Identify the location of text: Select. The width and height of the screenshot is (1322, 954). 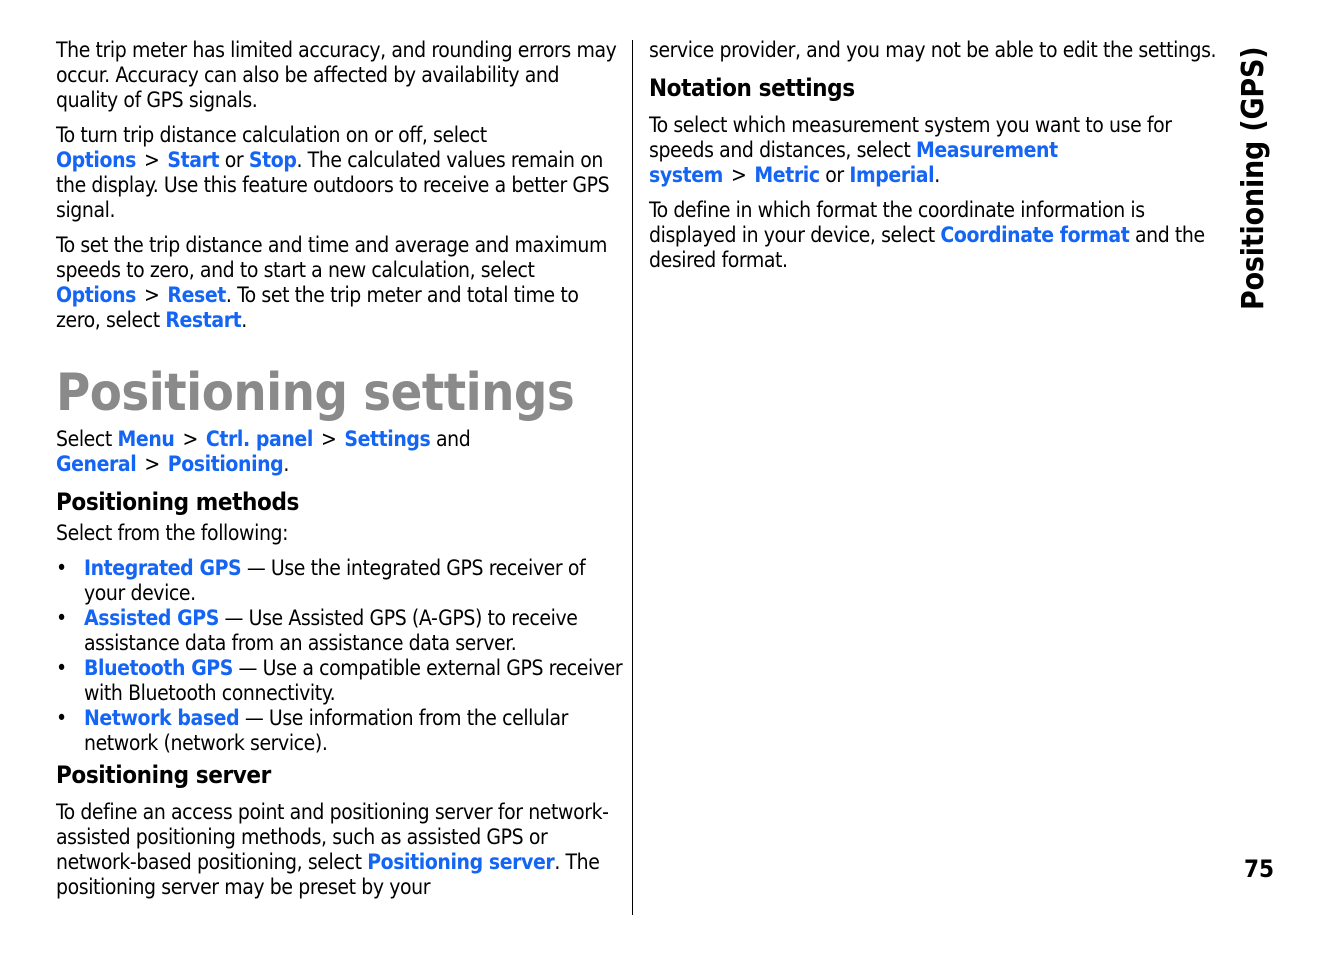
(87, 439).